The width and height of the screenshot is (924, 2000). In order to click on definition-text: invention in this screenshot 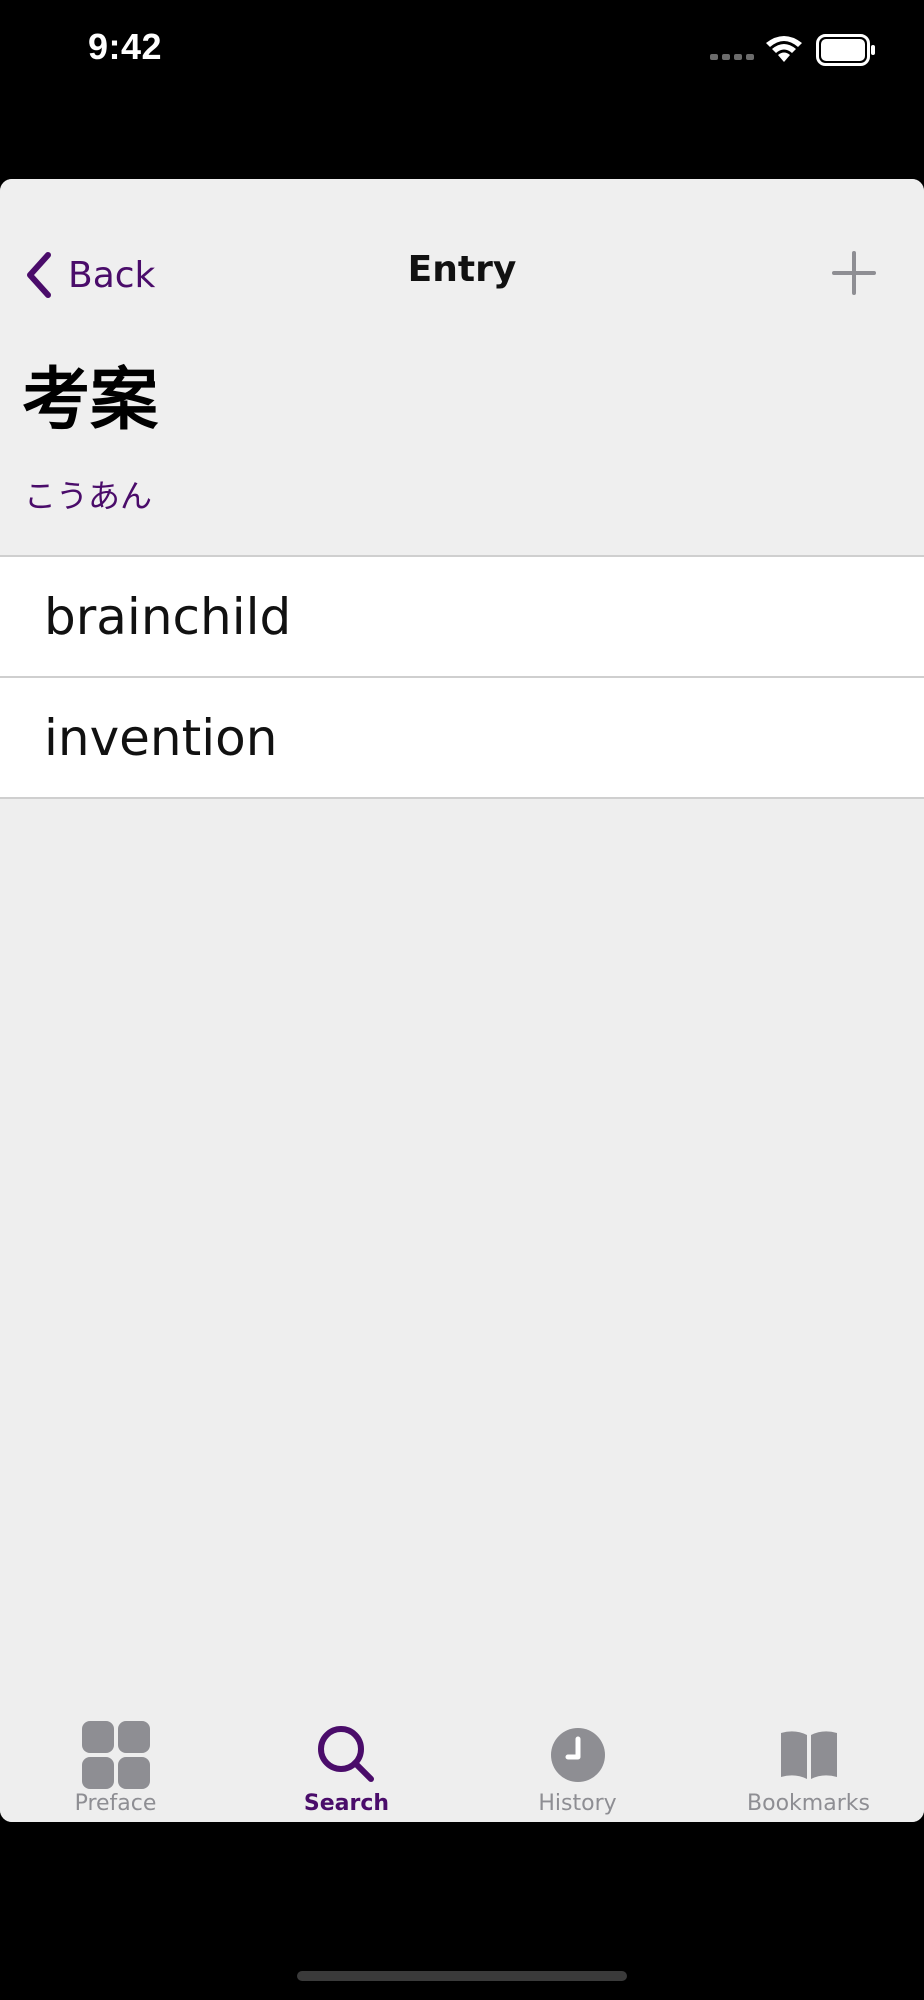, I will do `click(161, 737)`.